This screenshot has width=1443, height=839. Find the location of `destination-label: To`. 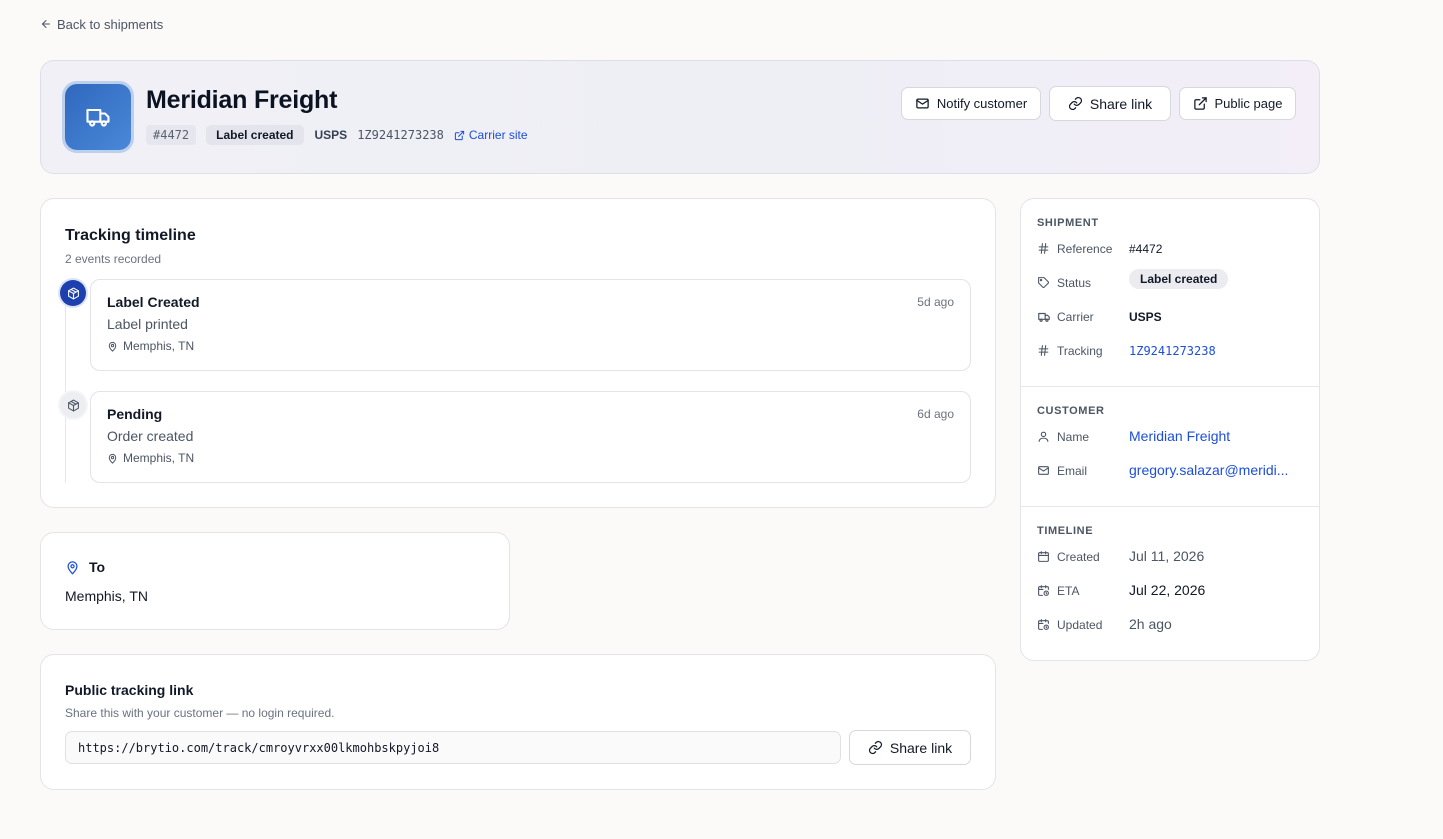

destination-label: To is located at coordinates (97, 567).